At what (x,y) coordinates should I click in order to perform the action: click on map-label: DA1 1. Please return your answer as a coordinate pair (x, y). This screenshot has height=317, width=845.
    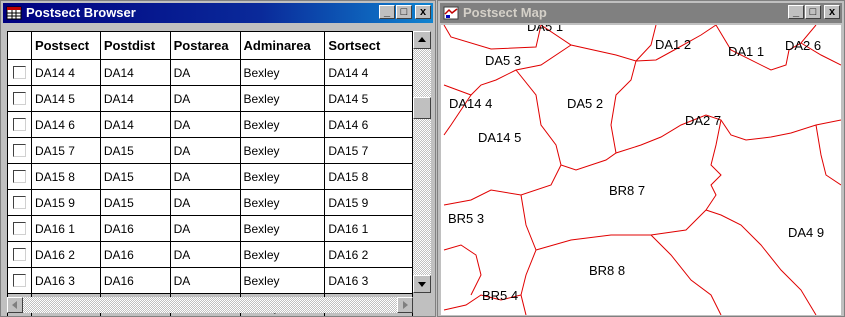
    Looking at the image, I should click on (746, 51).